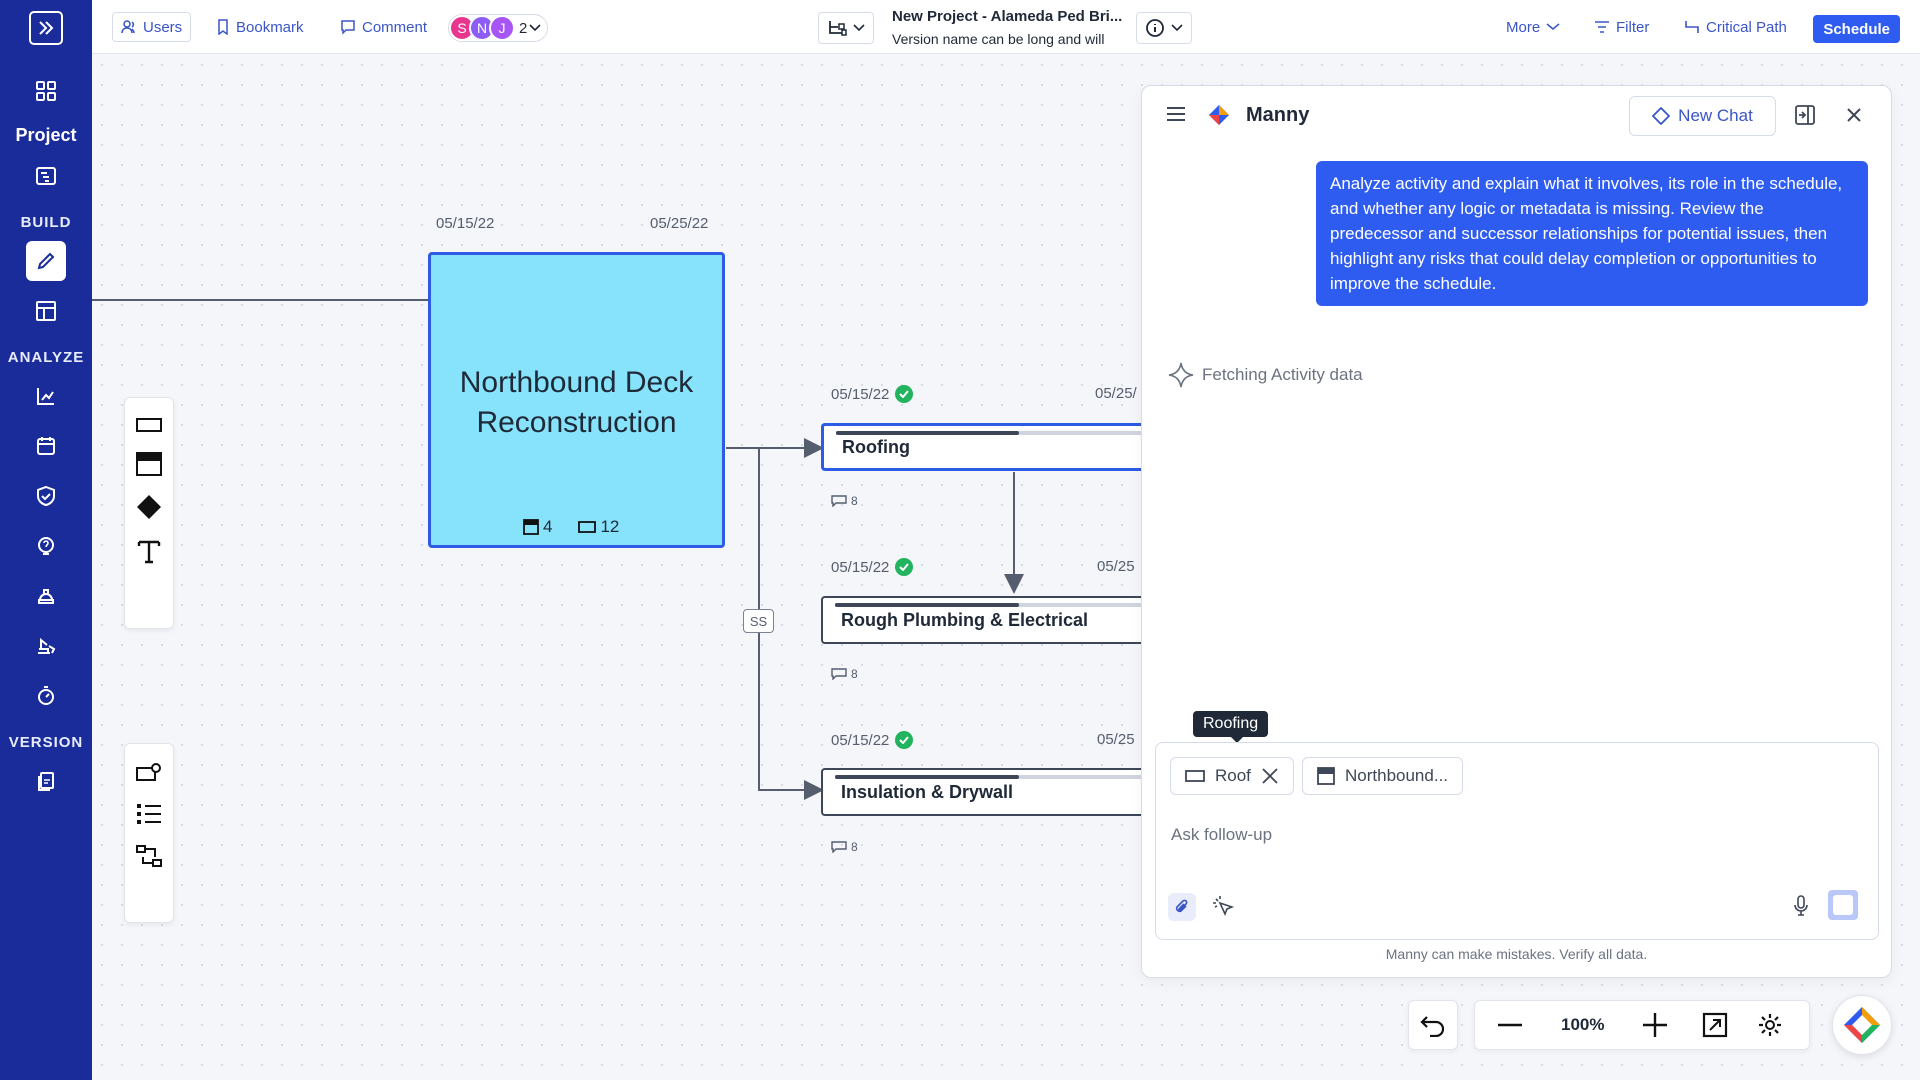  I want to click on summary-meta: 4 12, so click(571, 527).